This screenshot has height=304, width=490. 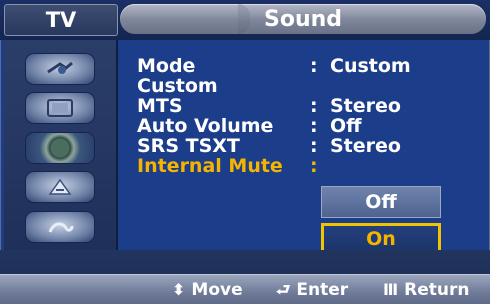 I want to click on menu-title-label: Sound, so click(x=303, y=19).